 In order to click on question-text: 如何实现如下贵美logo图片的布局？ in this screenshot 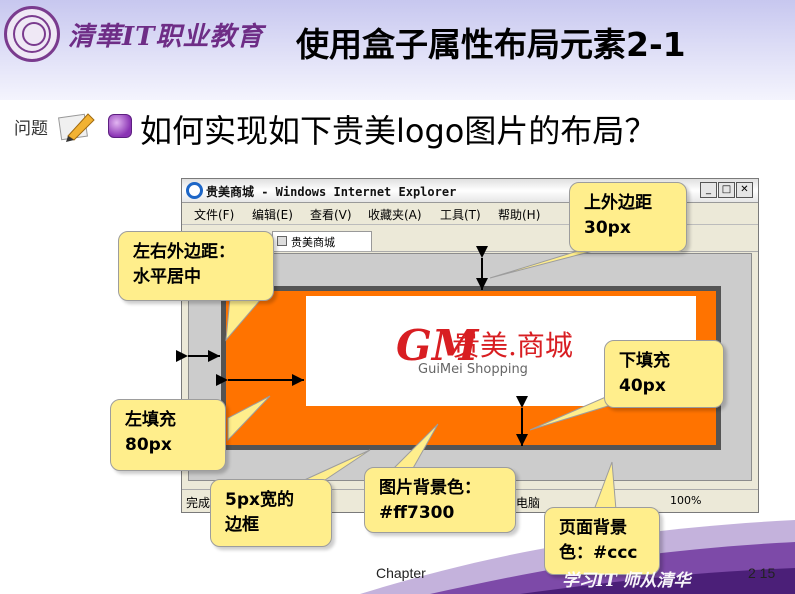, I will do `click(398, 131)`.